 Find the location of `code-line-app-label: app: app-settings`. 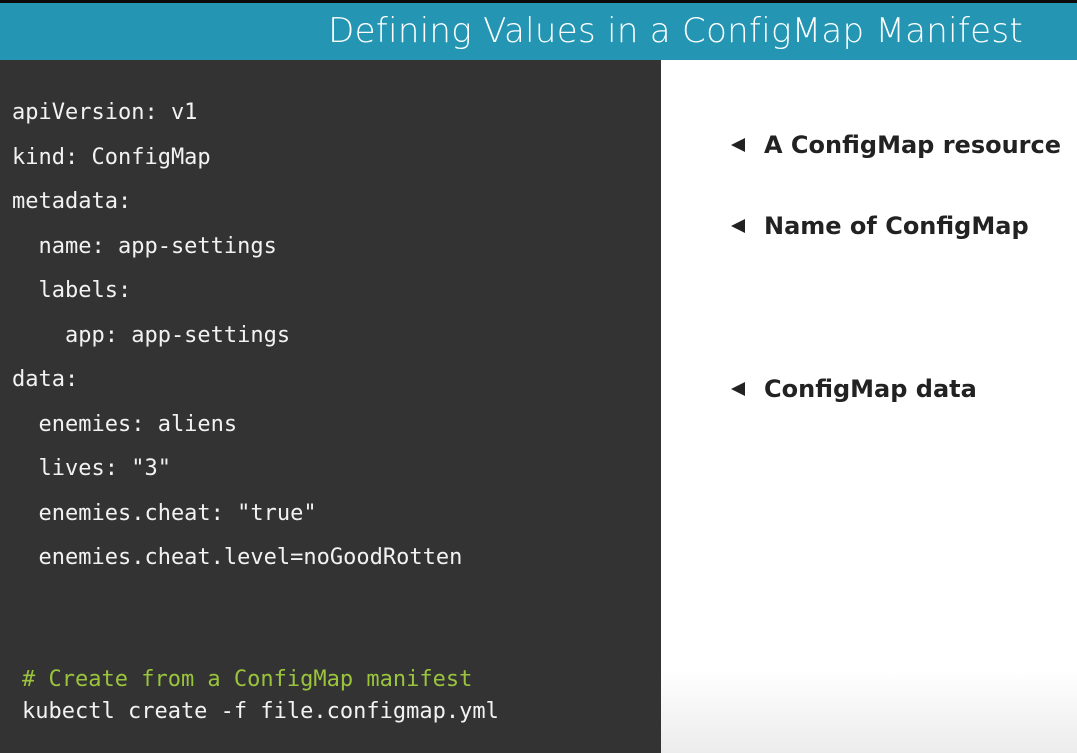

code-line-app-label: app: app-settings is located at coordinates (151, 335).